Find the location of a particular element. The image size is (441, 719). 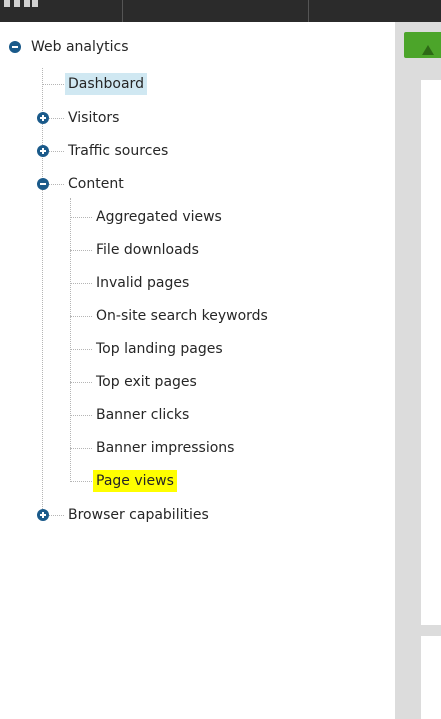

tree-item-banner-clicks: Banner clicks is located at coordinates (142, 415).